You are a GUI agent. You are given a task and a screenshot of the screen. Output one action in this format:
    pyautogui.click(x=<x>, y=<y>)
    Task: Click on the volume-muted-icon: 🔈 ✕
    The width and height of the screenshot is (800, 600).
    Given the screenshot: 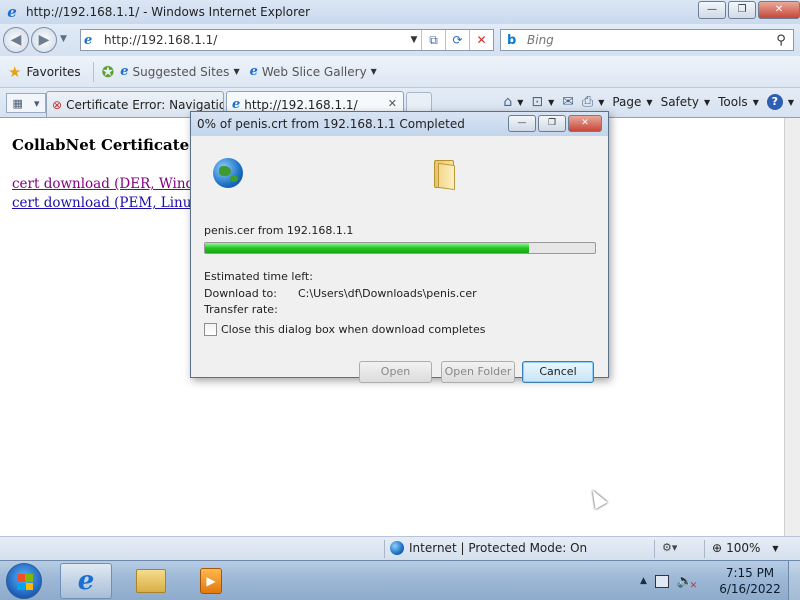 What is the action you would take?
    pyautogui.click(x=687, y=582)
    